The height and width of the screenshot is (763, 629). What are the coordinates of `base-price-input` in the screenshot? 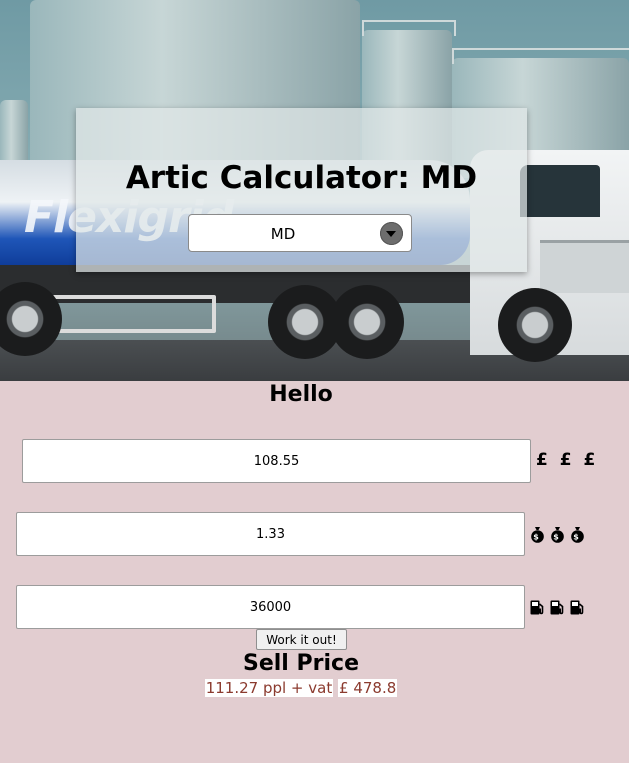 It's located at (276, 461).